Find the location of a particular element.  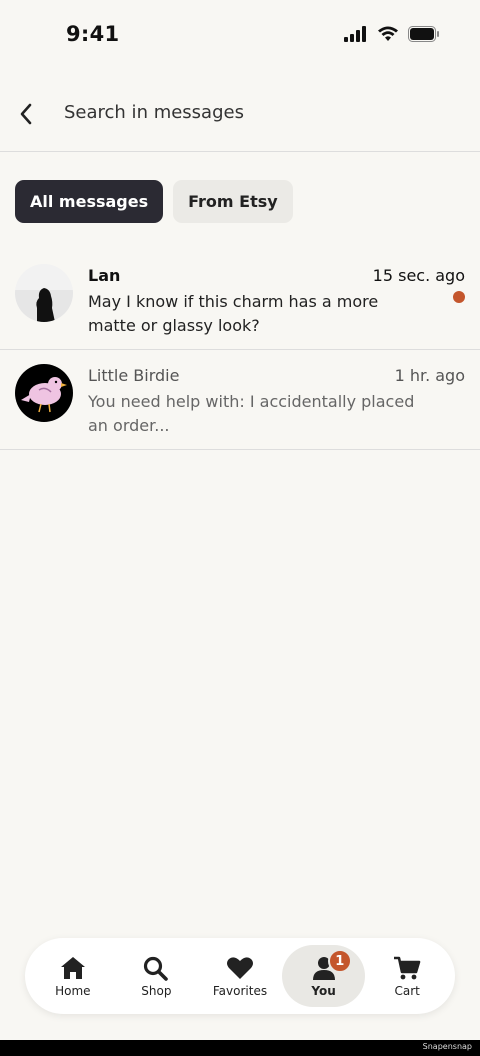

status-icons is located at coordinates (392, 34).